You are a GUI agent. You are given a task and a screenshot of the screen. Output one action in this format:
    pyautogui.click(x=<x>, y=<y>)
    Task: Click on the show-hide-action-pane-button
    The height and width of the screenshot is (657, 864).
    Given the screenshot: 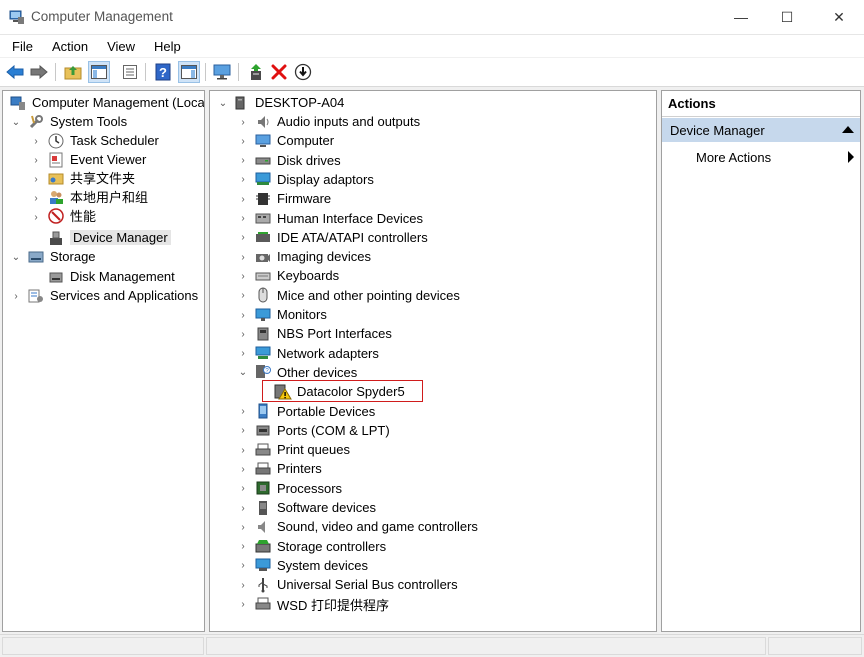 What is the action you would take?
    pyautogui.click(x=189, y=72)
    